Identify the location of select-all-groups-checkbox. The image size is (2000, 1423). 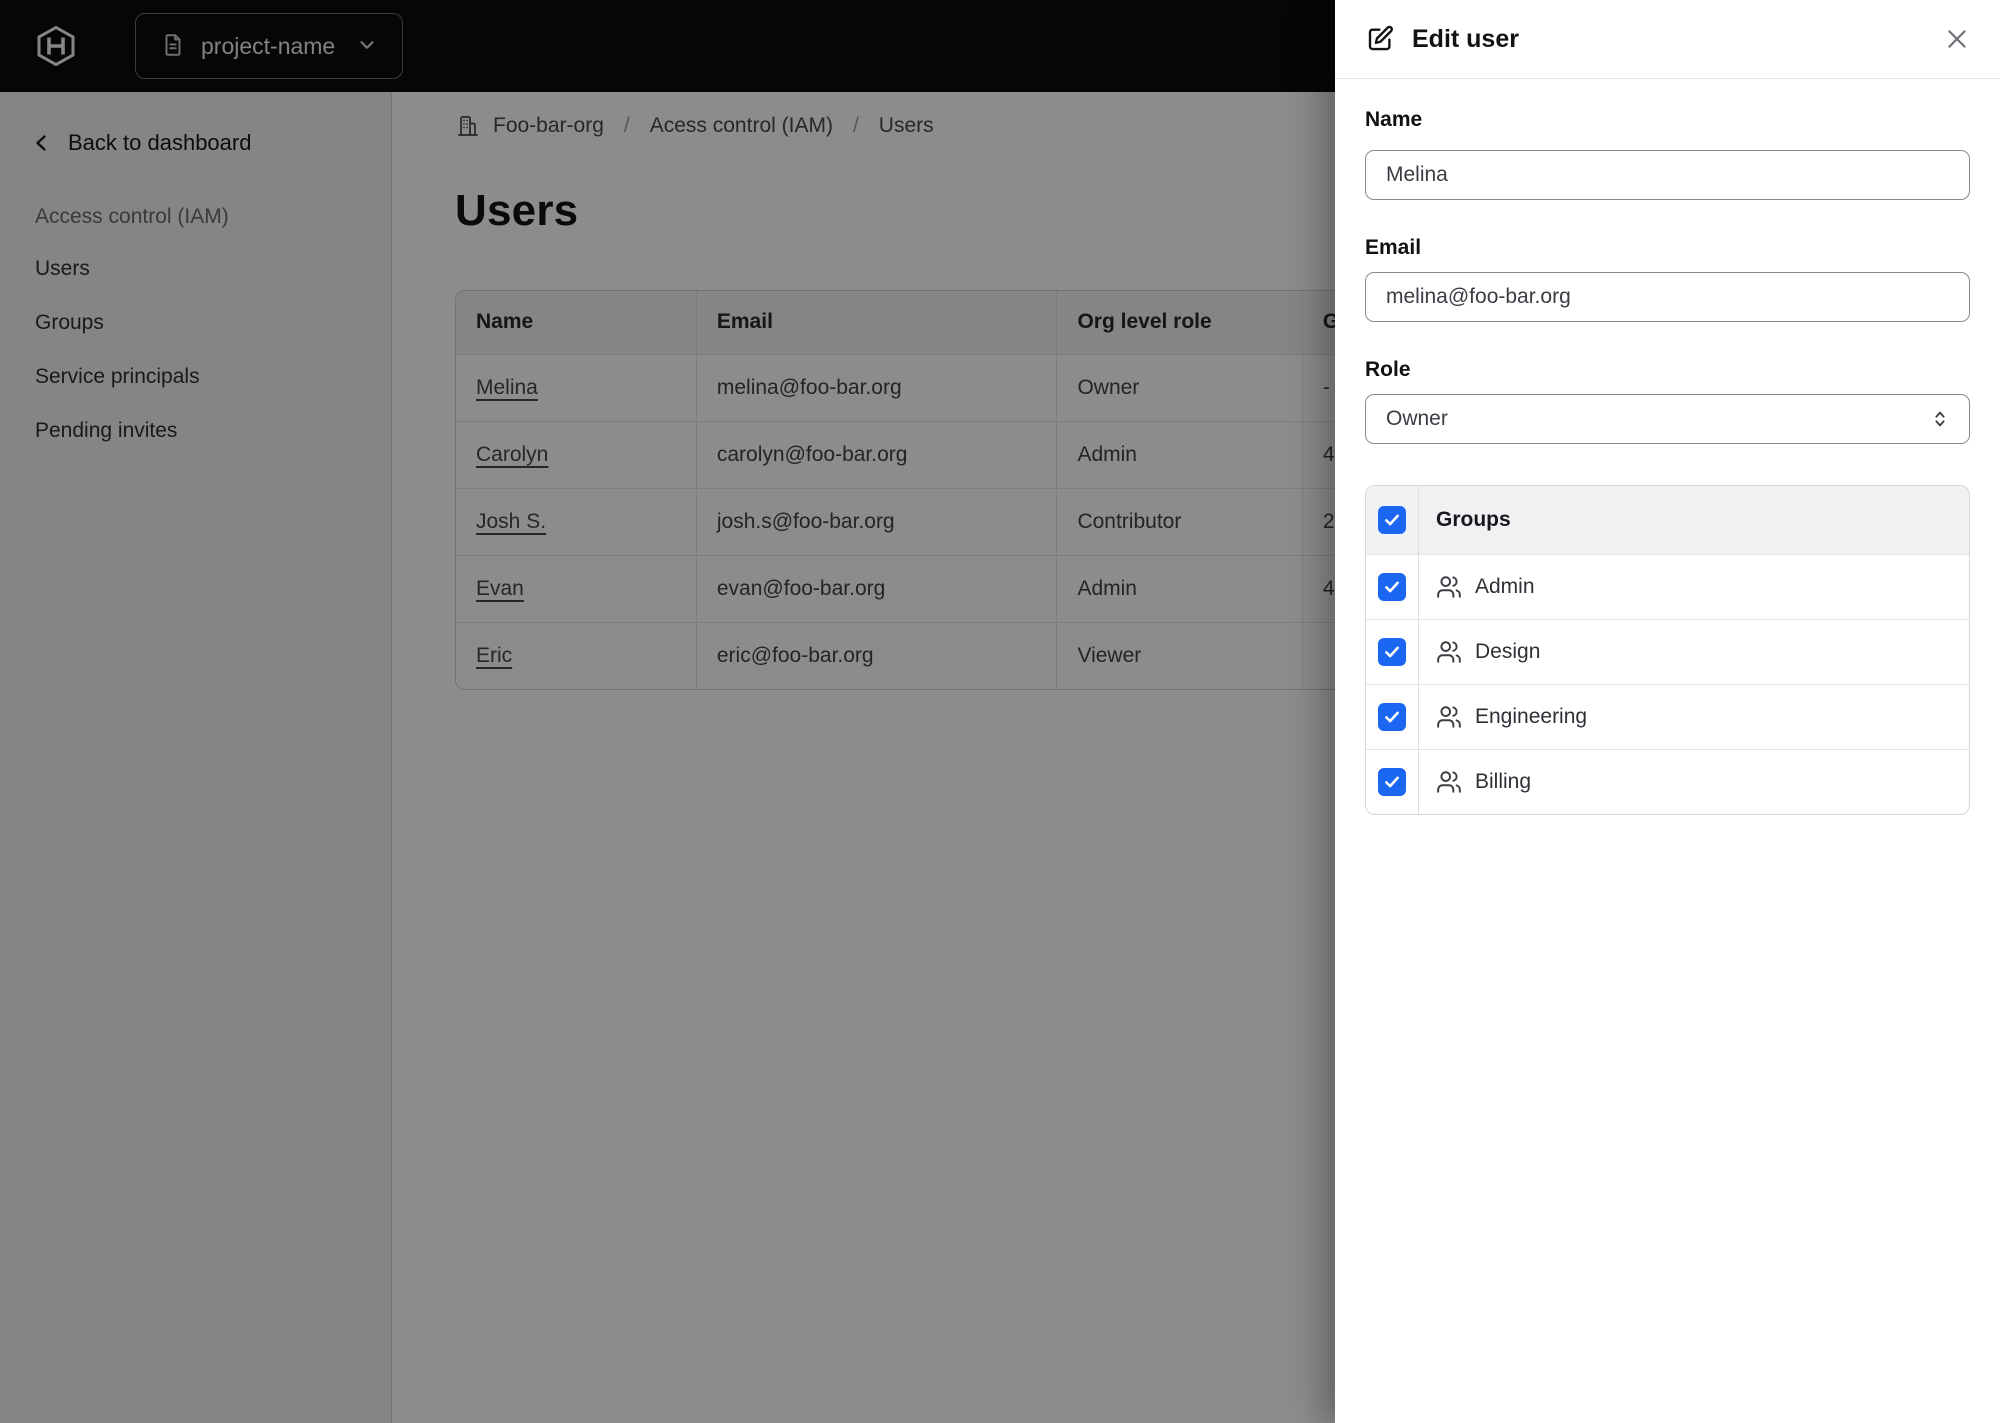
(1392, 520).